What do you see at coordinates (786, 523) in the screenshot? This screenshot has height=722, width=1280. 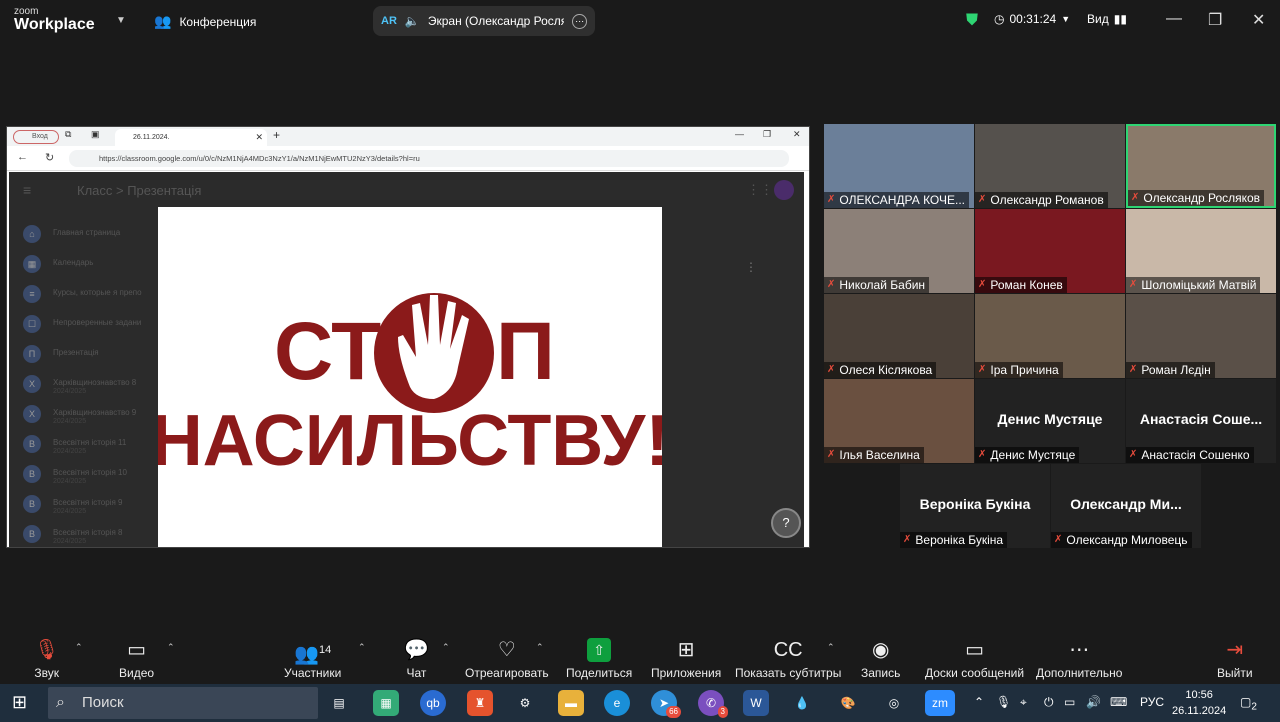 I see `help-button: ?` at bounding box center [786, 523].